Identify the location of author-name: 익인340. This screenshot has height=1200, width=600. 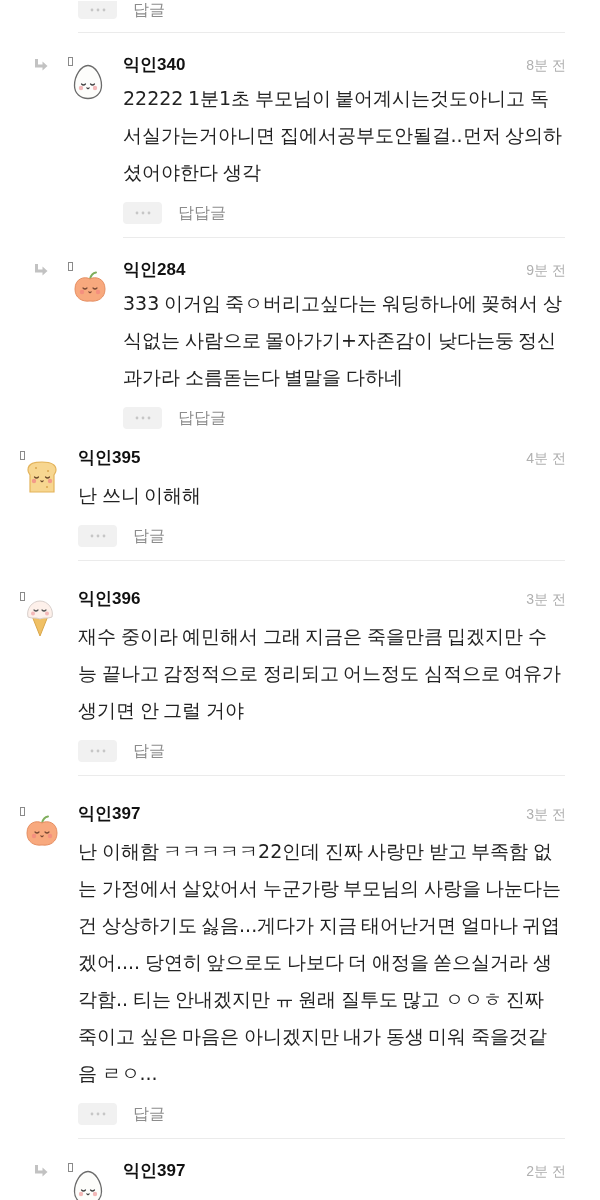
(154, 65).